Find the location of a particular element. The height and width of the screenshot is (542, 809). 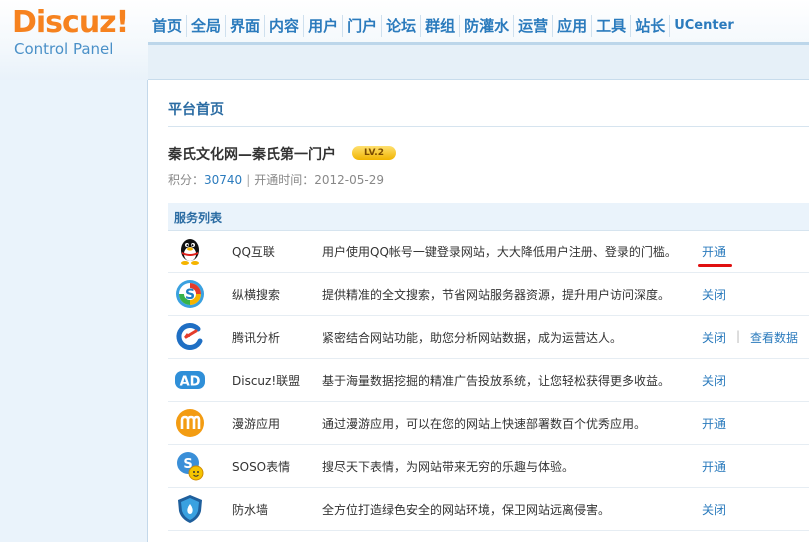

nav-groups: 群组 is located at coordinates (441, 26).